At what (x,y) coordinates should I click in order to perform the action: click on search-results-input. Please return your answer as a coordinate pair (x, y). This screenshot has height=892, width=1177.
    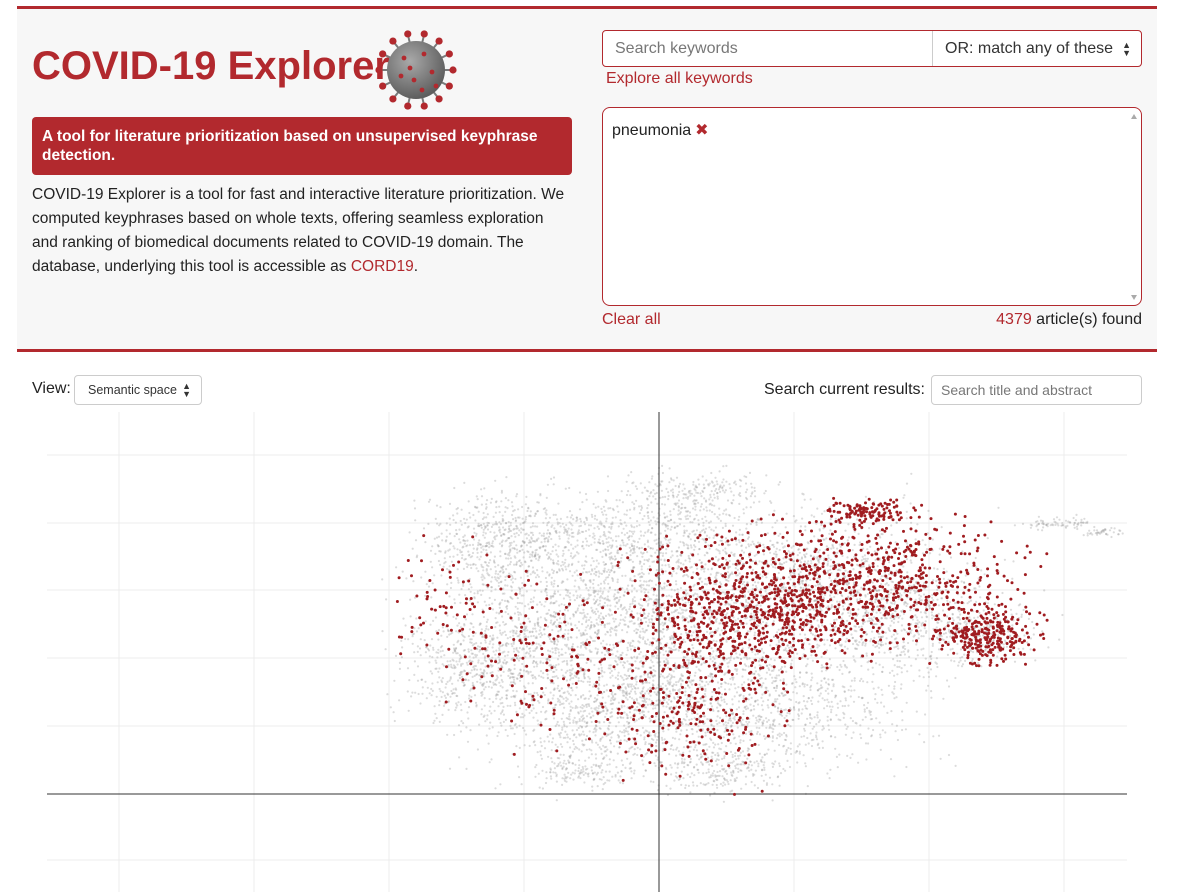
    Looking at the image, I should click on (1036, 390).